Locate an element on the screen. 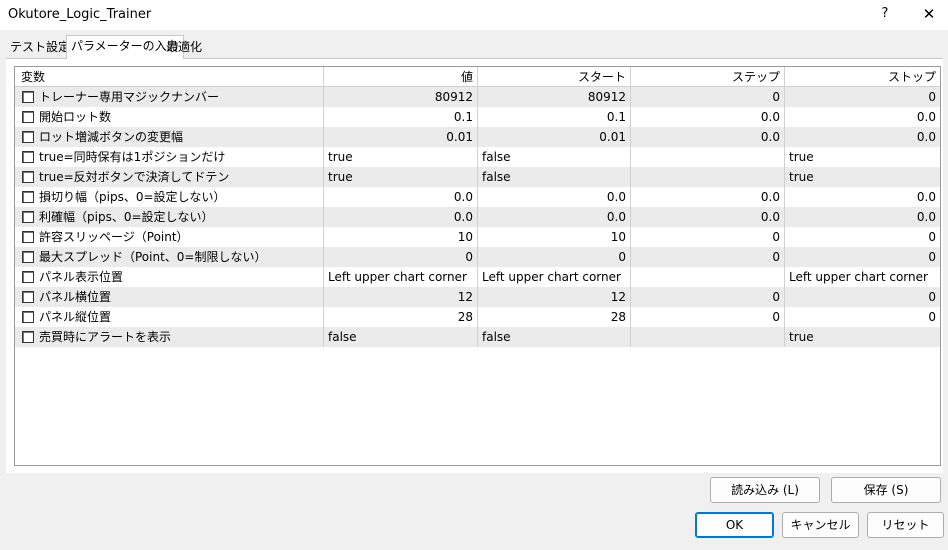 Image resolution: width=948 pixels, height=550 pixels. table-row: パネル横位置 12 12 0 0 is located at coordinates (477, 297).